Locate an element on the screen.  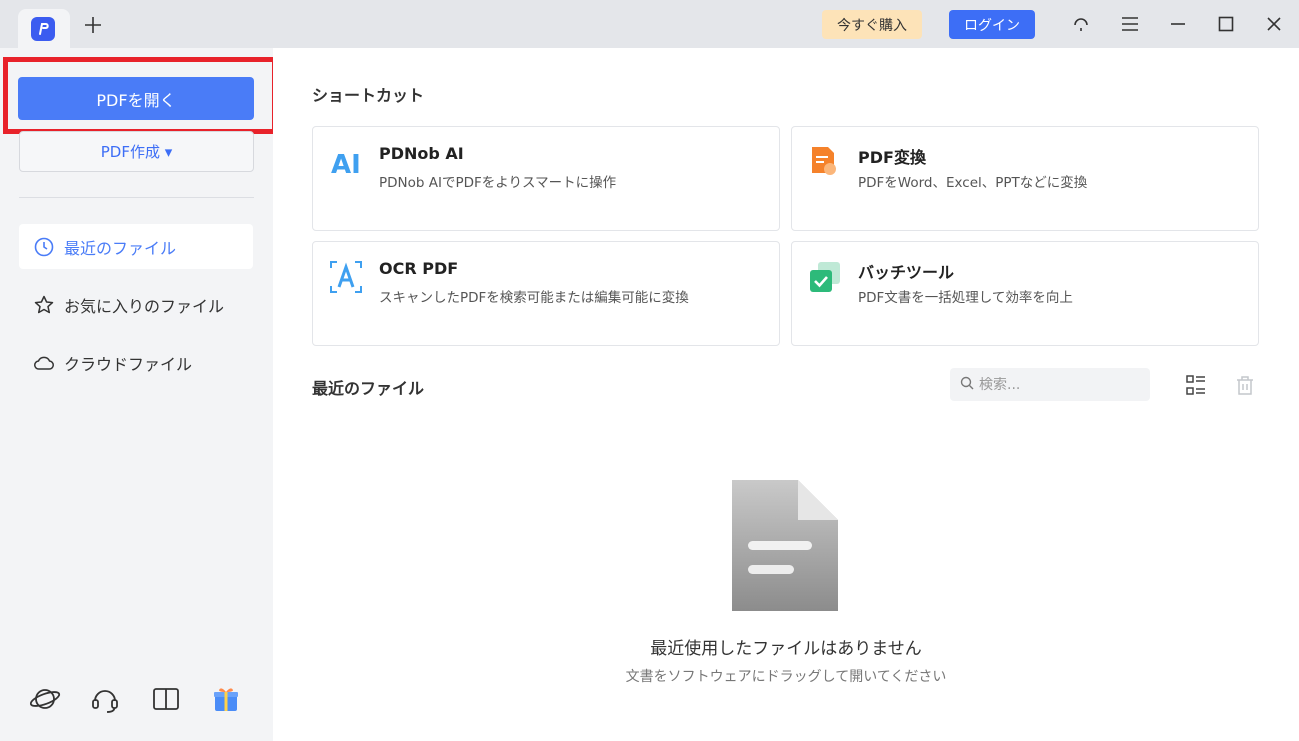
headset-icon is located at coordinates (105, 699).